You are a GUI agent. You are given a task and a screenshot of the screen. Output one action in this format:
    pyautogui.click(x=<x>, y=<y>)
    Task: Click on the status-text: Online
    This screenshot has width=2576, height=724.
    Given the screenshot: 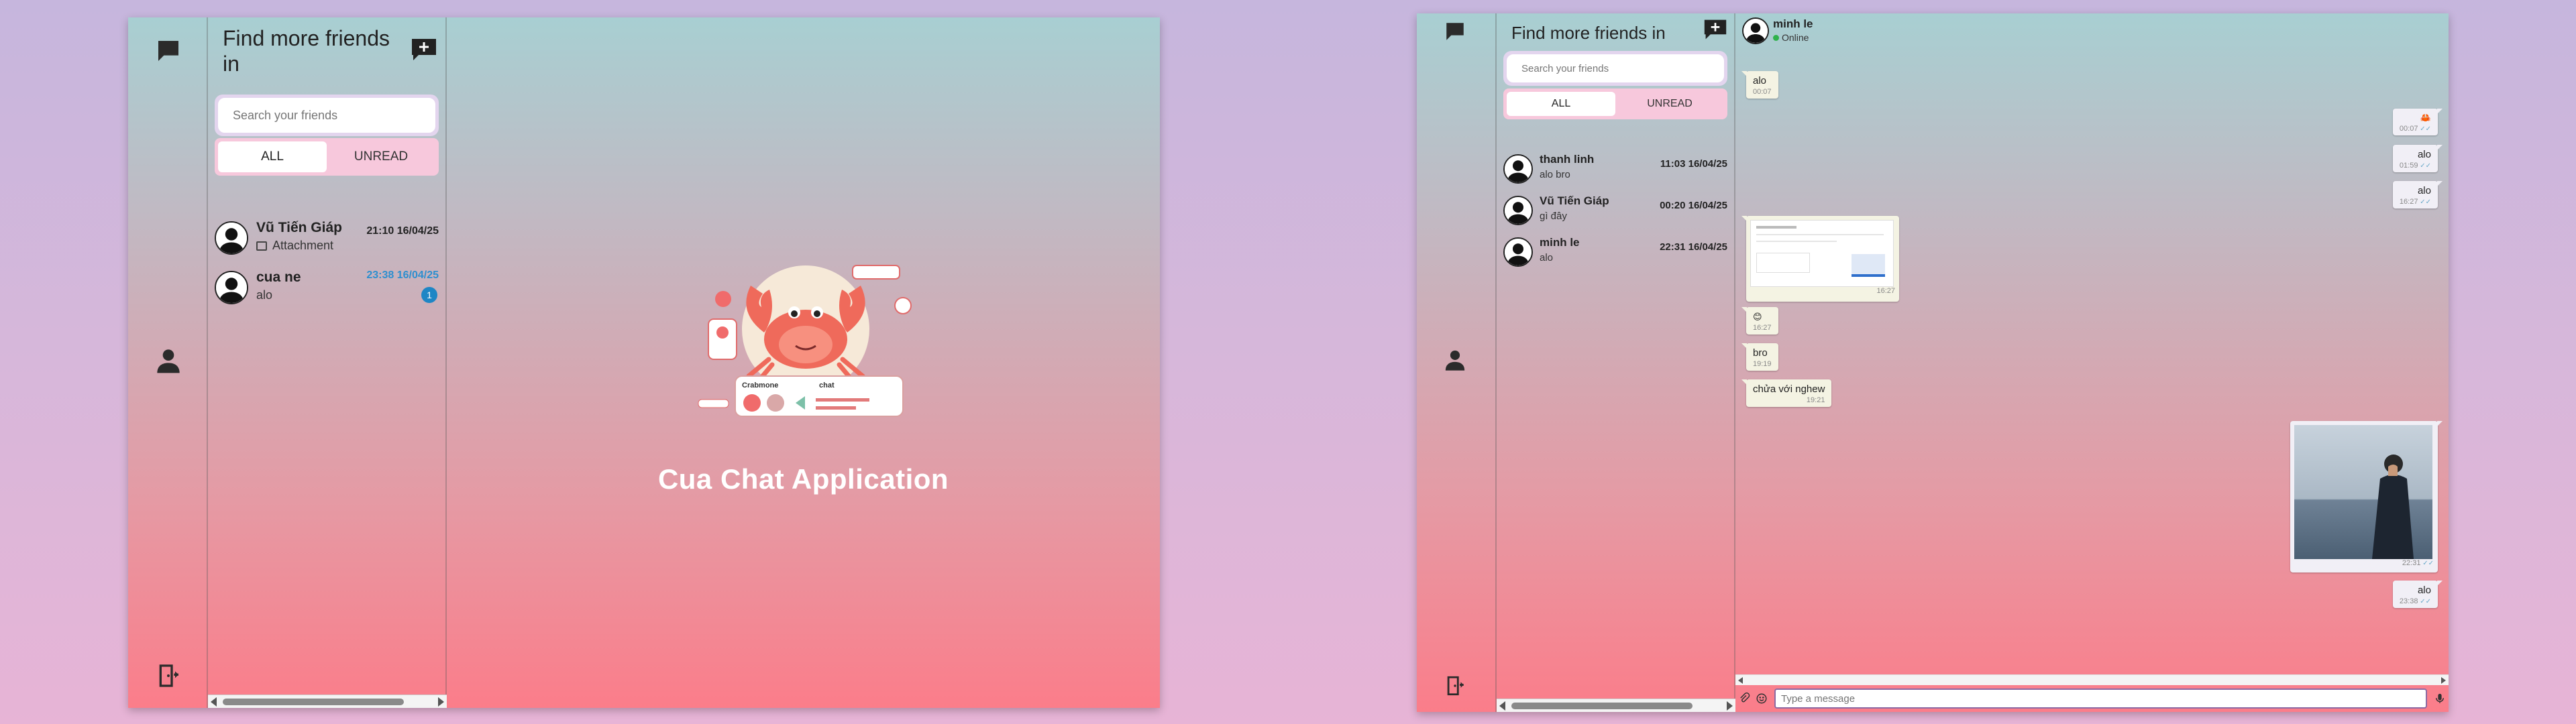 What is the action you would take?
    pyautogui.click(x=1795, y=37)
    